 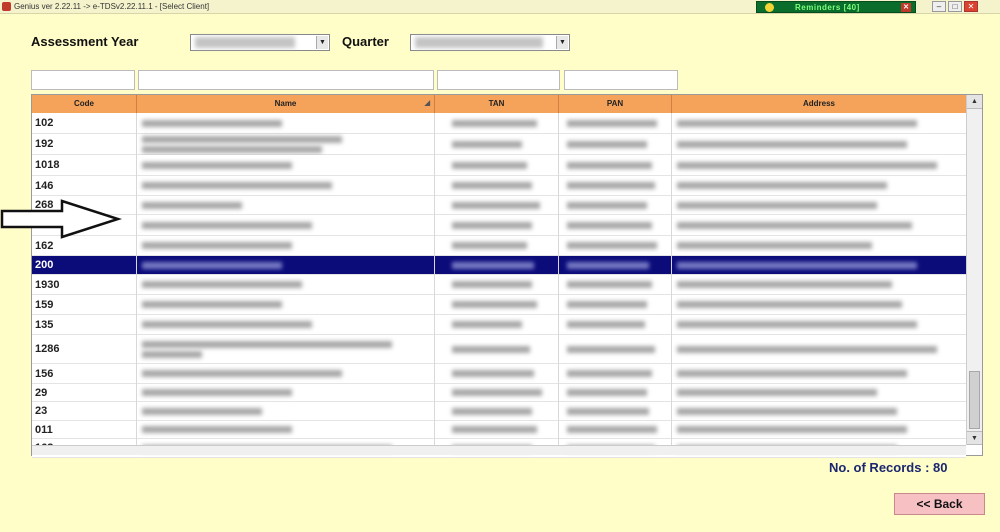 I want to click on window-close-button: ✕, so click(x=971, y=6).